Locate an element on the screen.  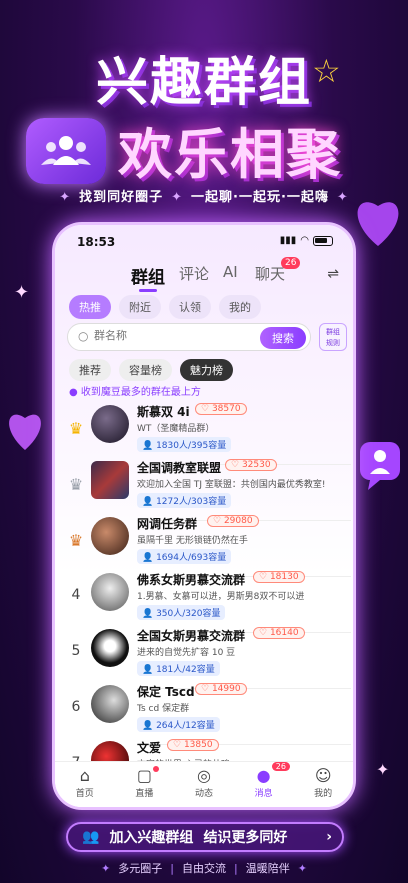
nav-home: ⌂ 首页 is located at coordinates (85, 784).